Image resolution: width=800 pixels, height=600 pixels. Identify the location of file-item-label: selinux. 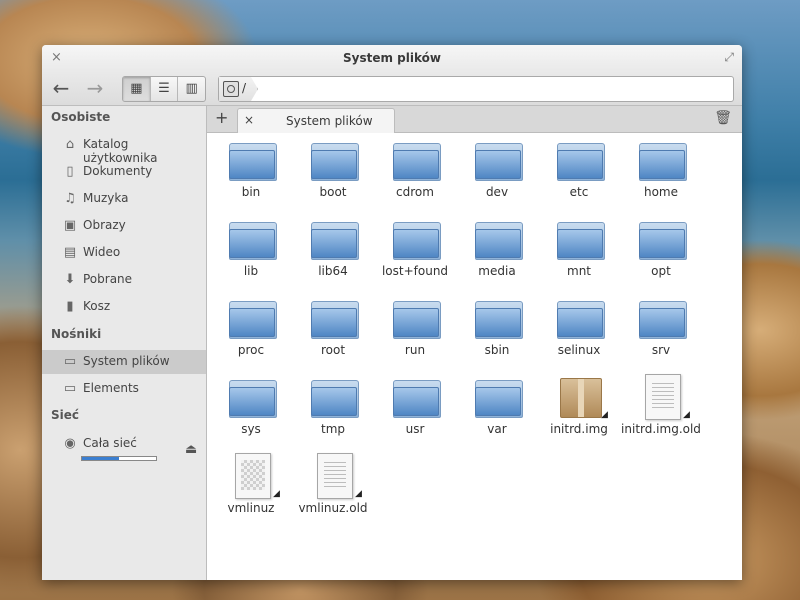
(579, 350).